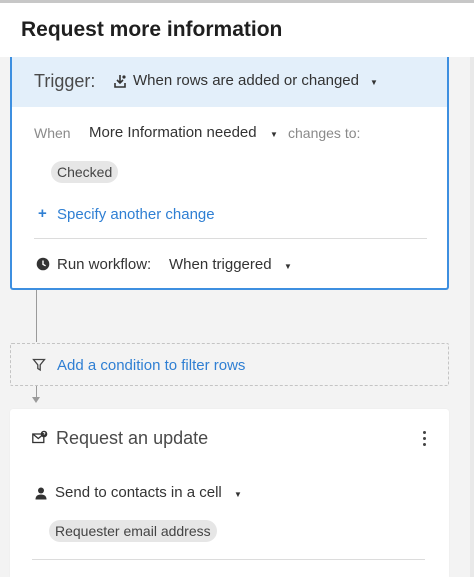  What do you see at coordinates (42, 213) in the screenshot?
I see `plus-icon: +` at bounding box center [42, 213].